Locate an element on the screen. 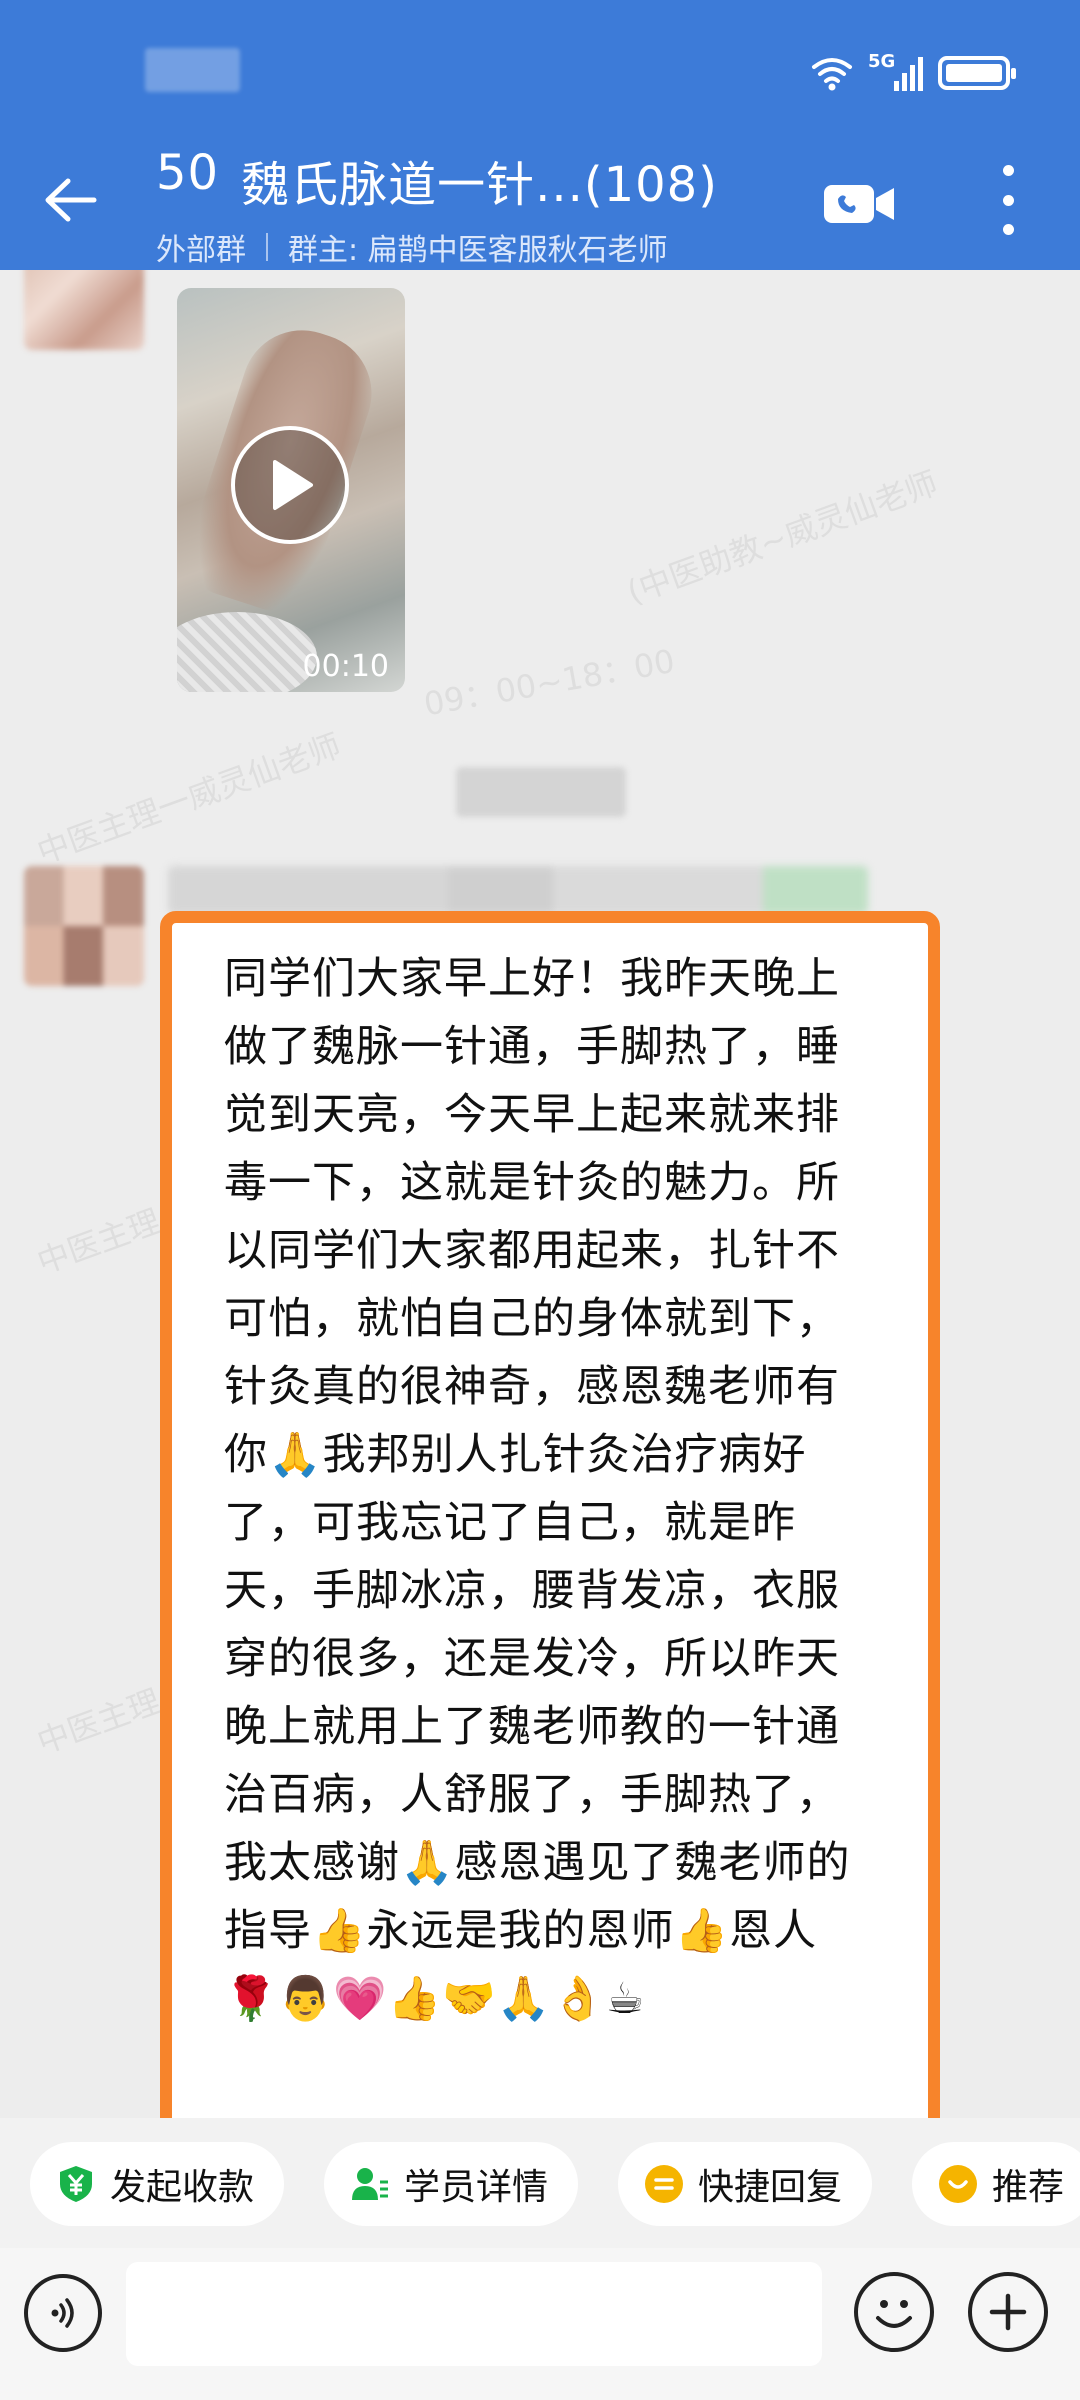 The height and width of the screenshot is (2400, 1080). more-functions-button is located at coordinates (1008, 2312).